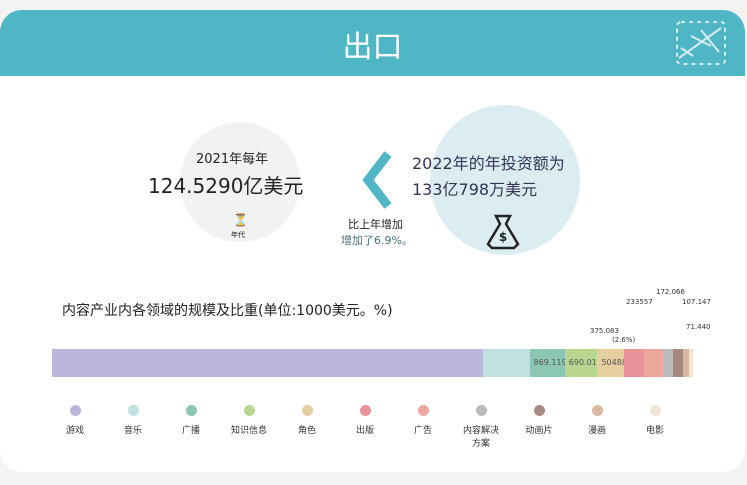 The height and width of the screenshot is (485, 747). I want to click on data-label: 172.066, so click(670, 292).